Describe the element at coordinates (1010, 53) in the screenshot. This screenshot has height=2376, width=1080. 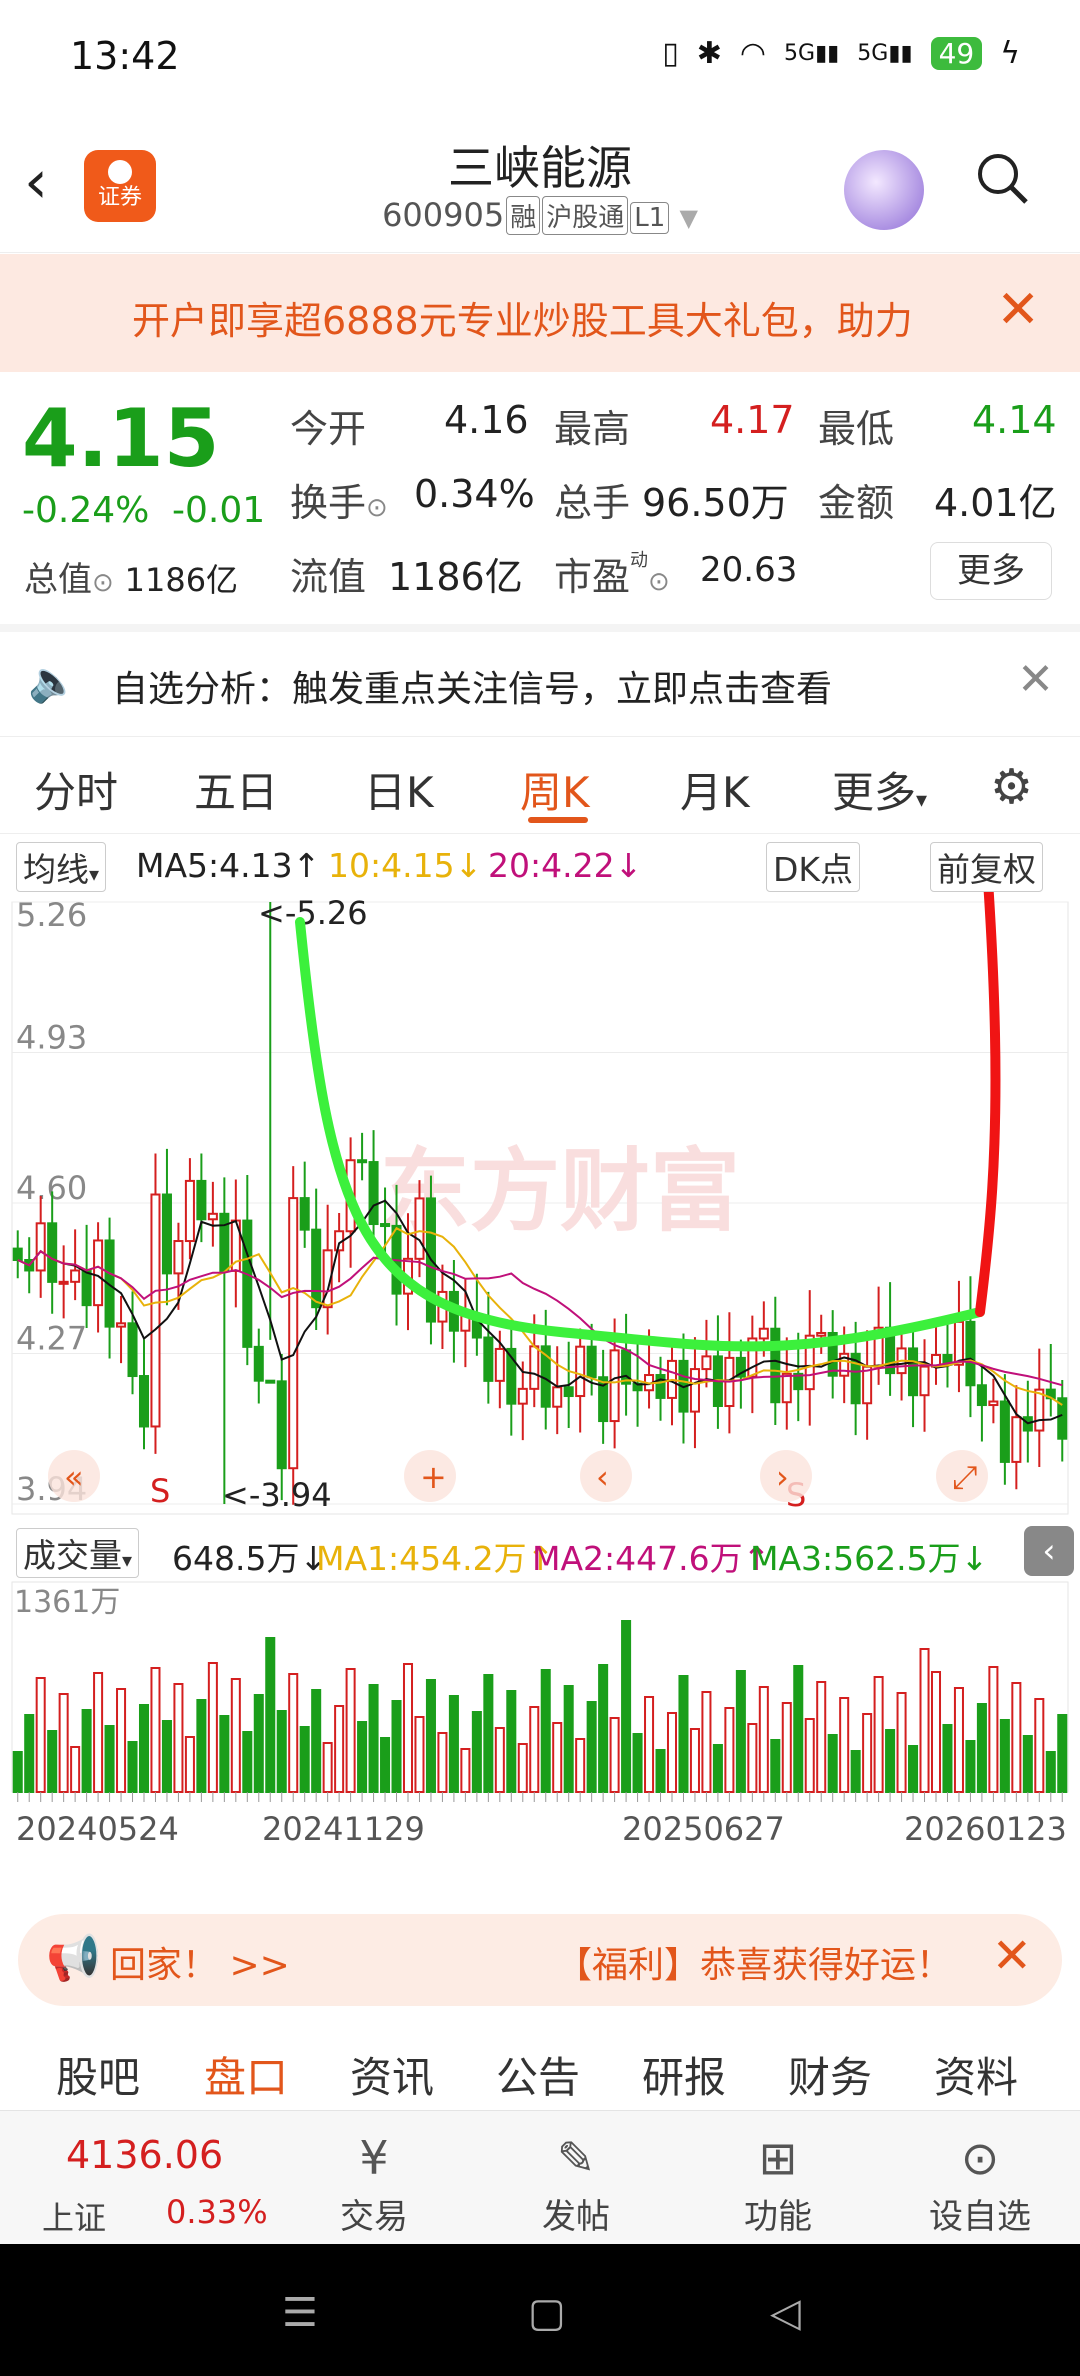
I see `charging-icon: ϟ` at that location.